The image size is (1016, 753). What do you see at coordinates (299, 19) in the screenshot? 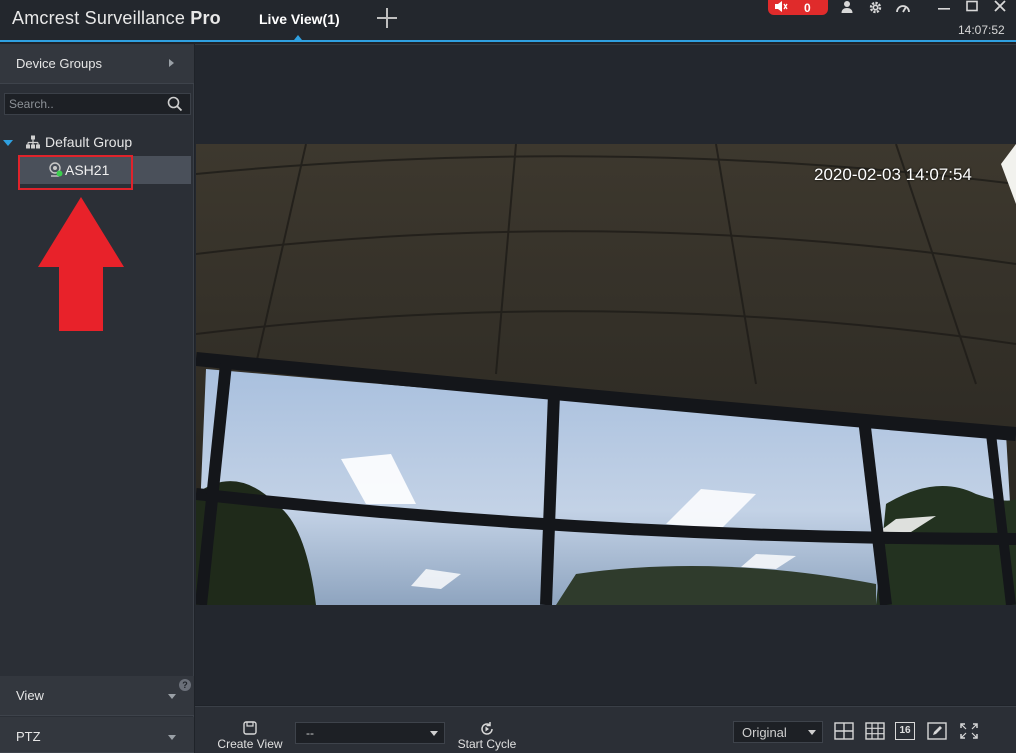
I see `tab-live-view: Live View(1)` at bounding box center [299, 19].